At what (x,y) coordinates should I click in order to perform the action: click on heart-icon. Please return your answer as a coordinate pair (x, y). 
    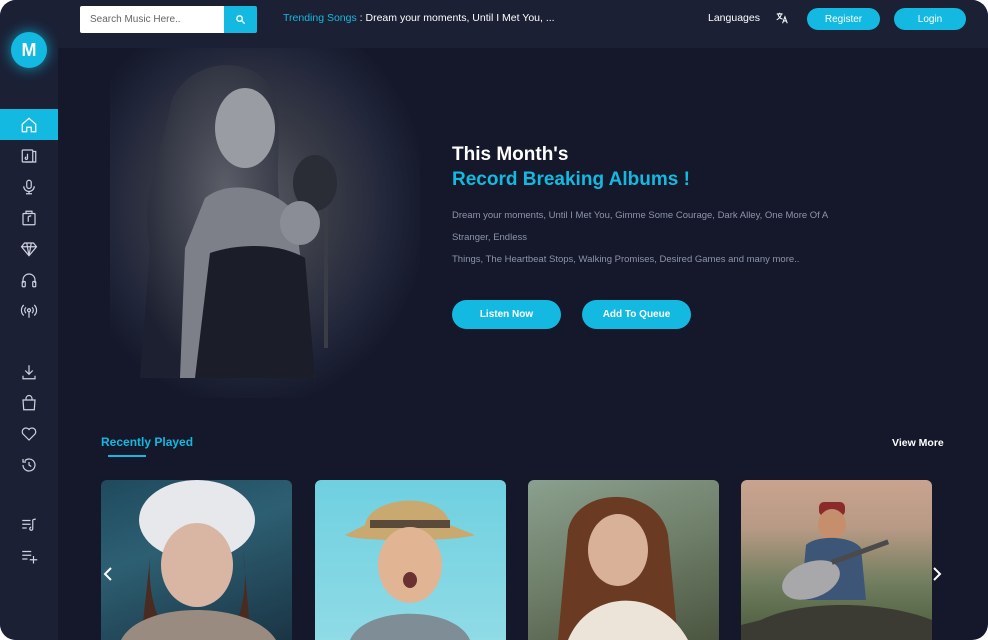
    Looking at the image, I should click on (29, 433).